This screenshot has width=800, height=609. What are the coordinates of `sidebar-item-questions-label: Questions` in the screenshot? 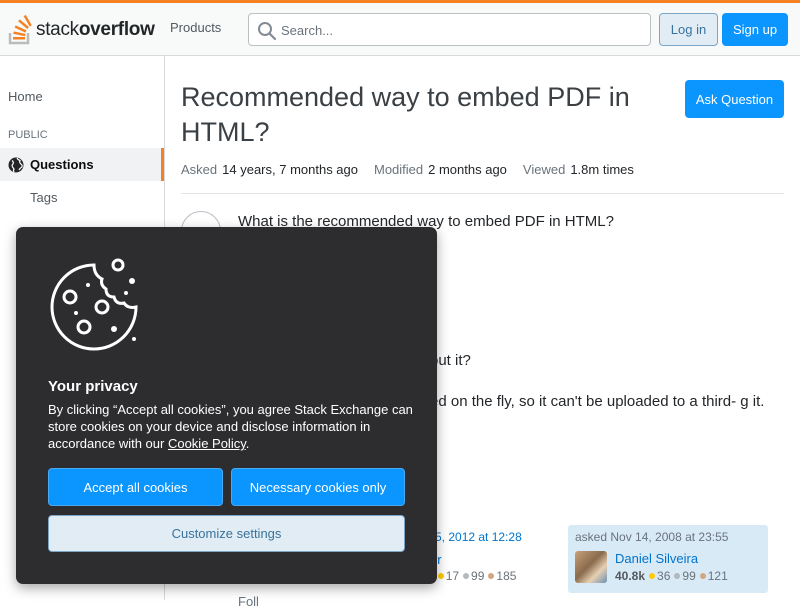 It's located at (62, 164).